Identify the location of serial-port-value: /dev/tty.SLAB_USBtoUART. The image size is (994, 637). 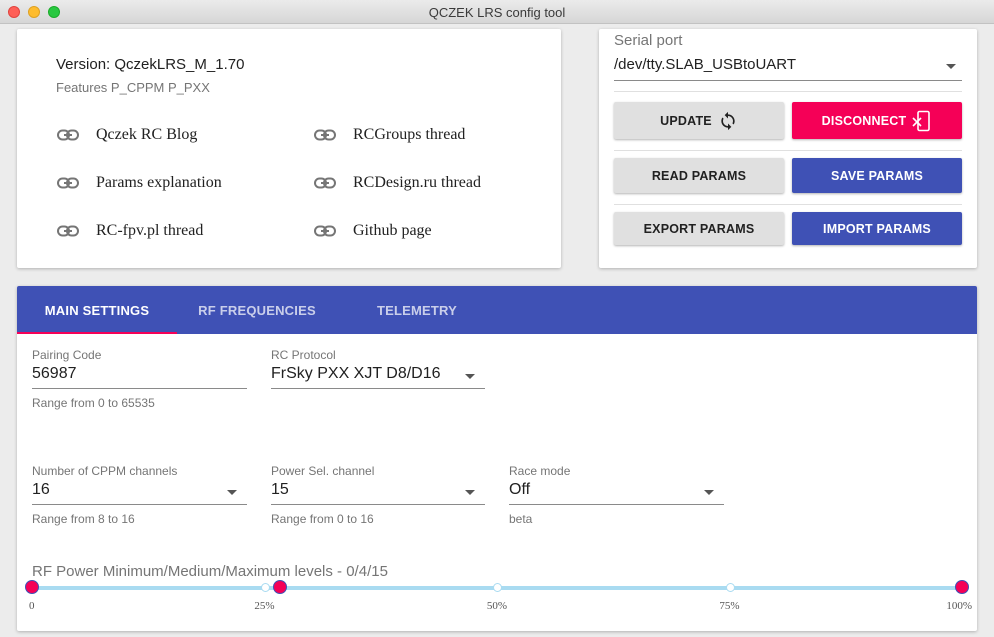
(705, 64).